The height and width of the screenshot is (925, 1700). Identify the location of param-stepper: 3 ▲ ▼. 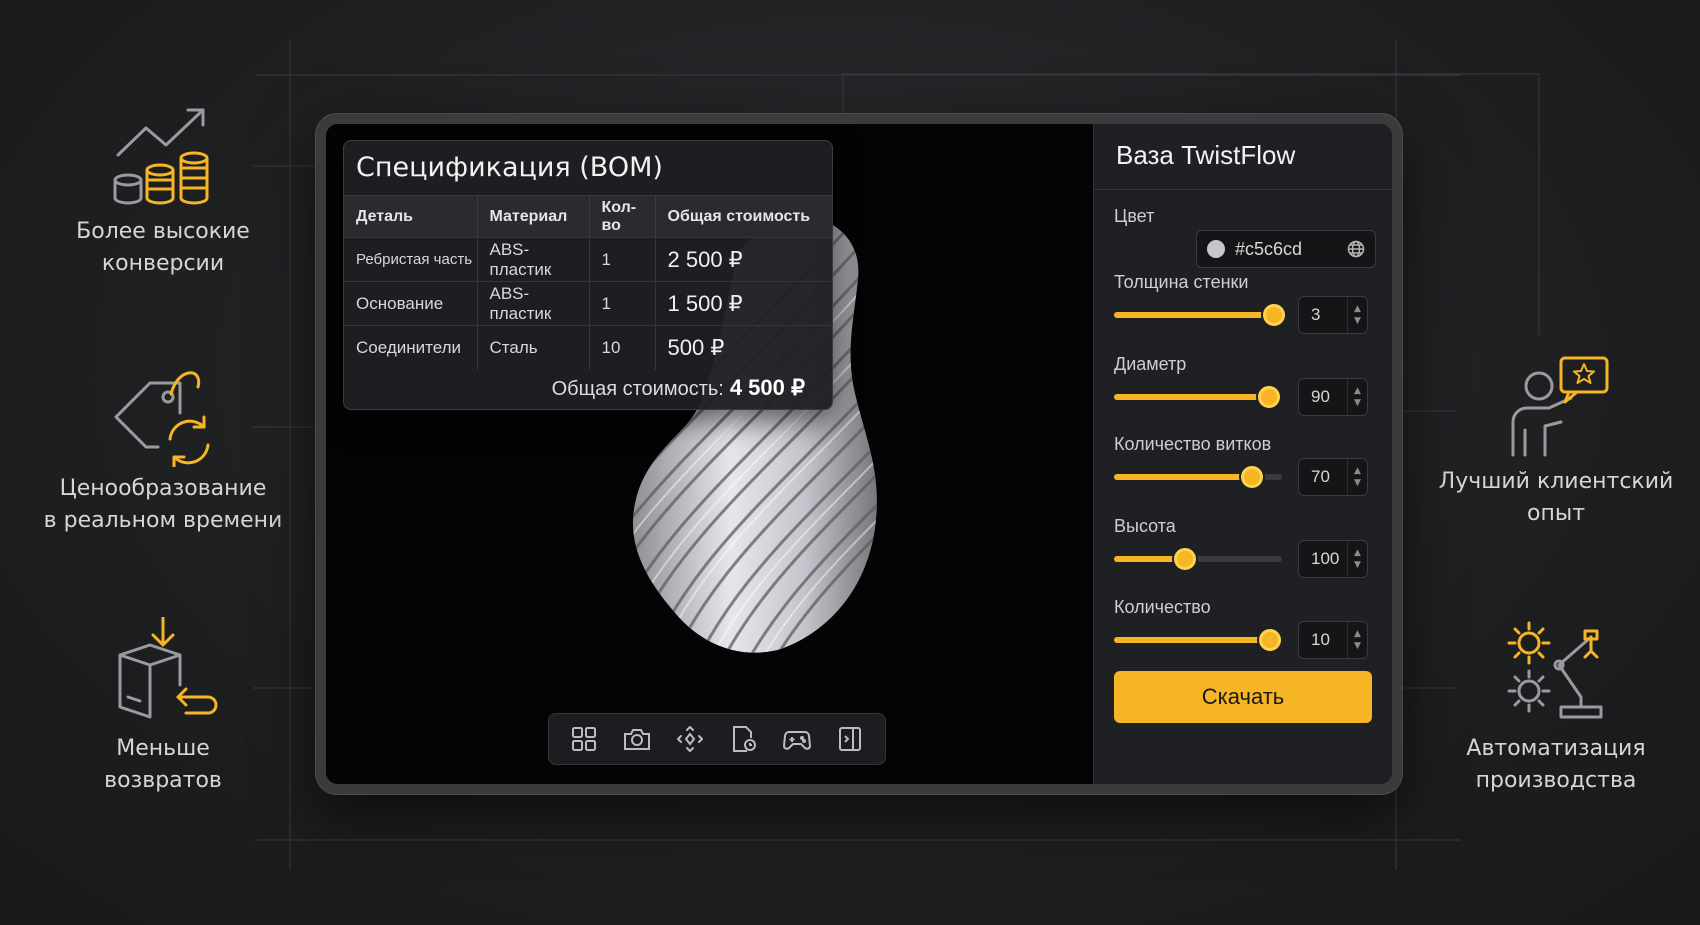
(1333, 315).